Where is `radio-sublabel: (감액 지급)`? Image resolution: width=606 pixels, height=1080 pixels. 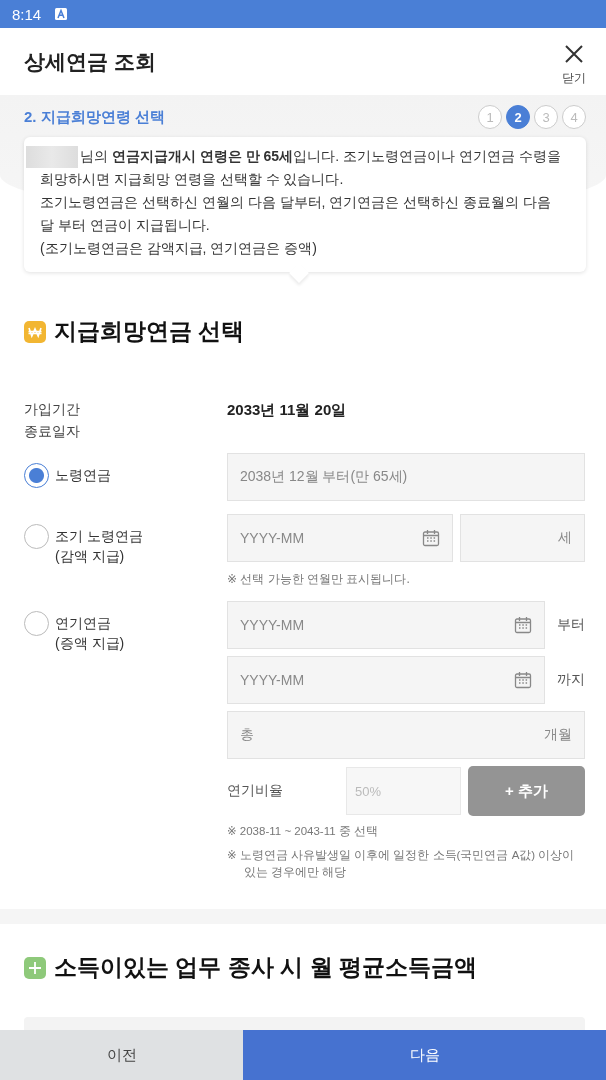 radio-sublabel: (감액 지급) is located at coordinates (90, 557).